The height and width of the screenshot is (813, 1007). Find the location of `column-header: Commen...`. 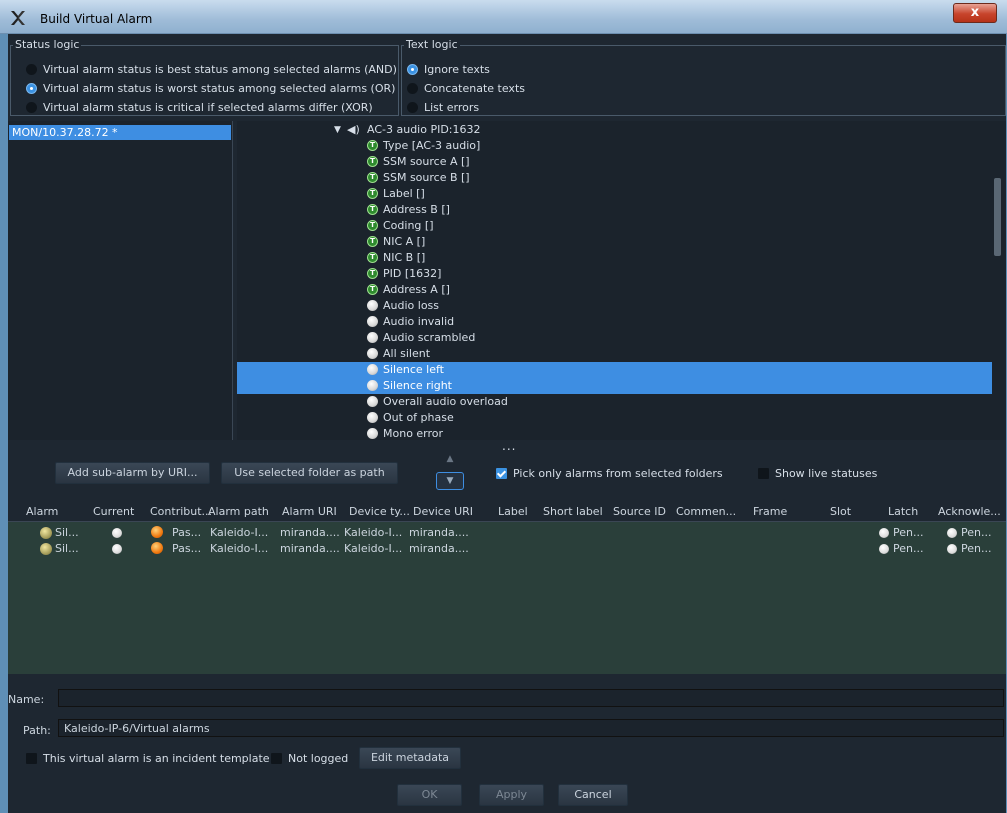

column-header: Commen... is located at coordinates (706, 511).